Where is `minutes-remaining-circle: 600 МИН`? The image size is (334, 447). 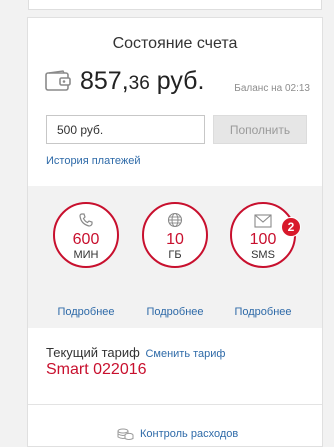 minutes-remaining-circle: 600 МИН is located at coordinates (86, 235).